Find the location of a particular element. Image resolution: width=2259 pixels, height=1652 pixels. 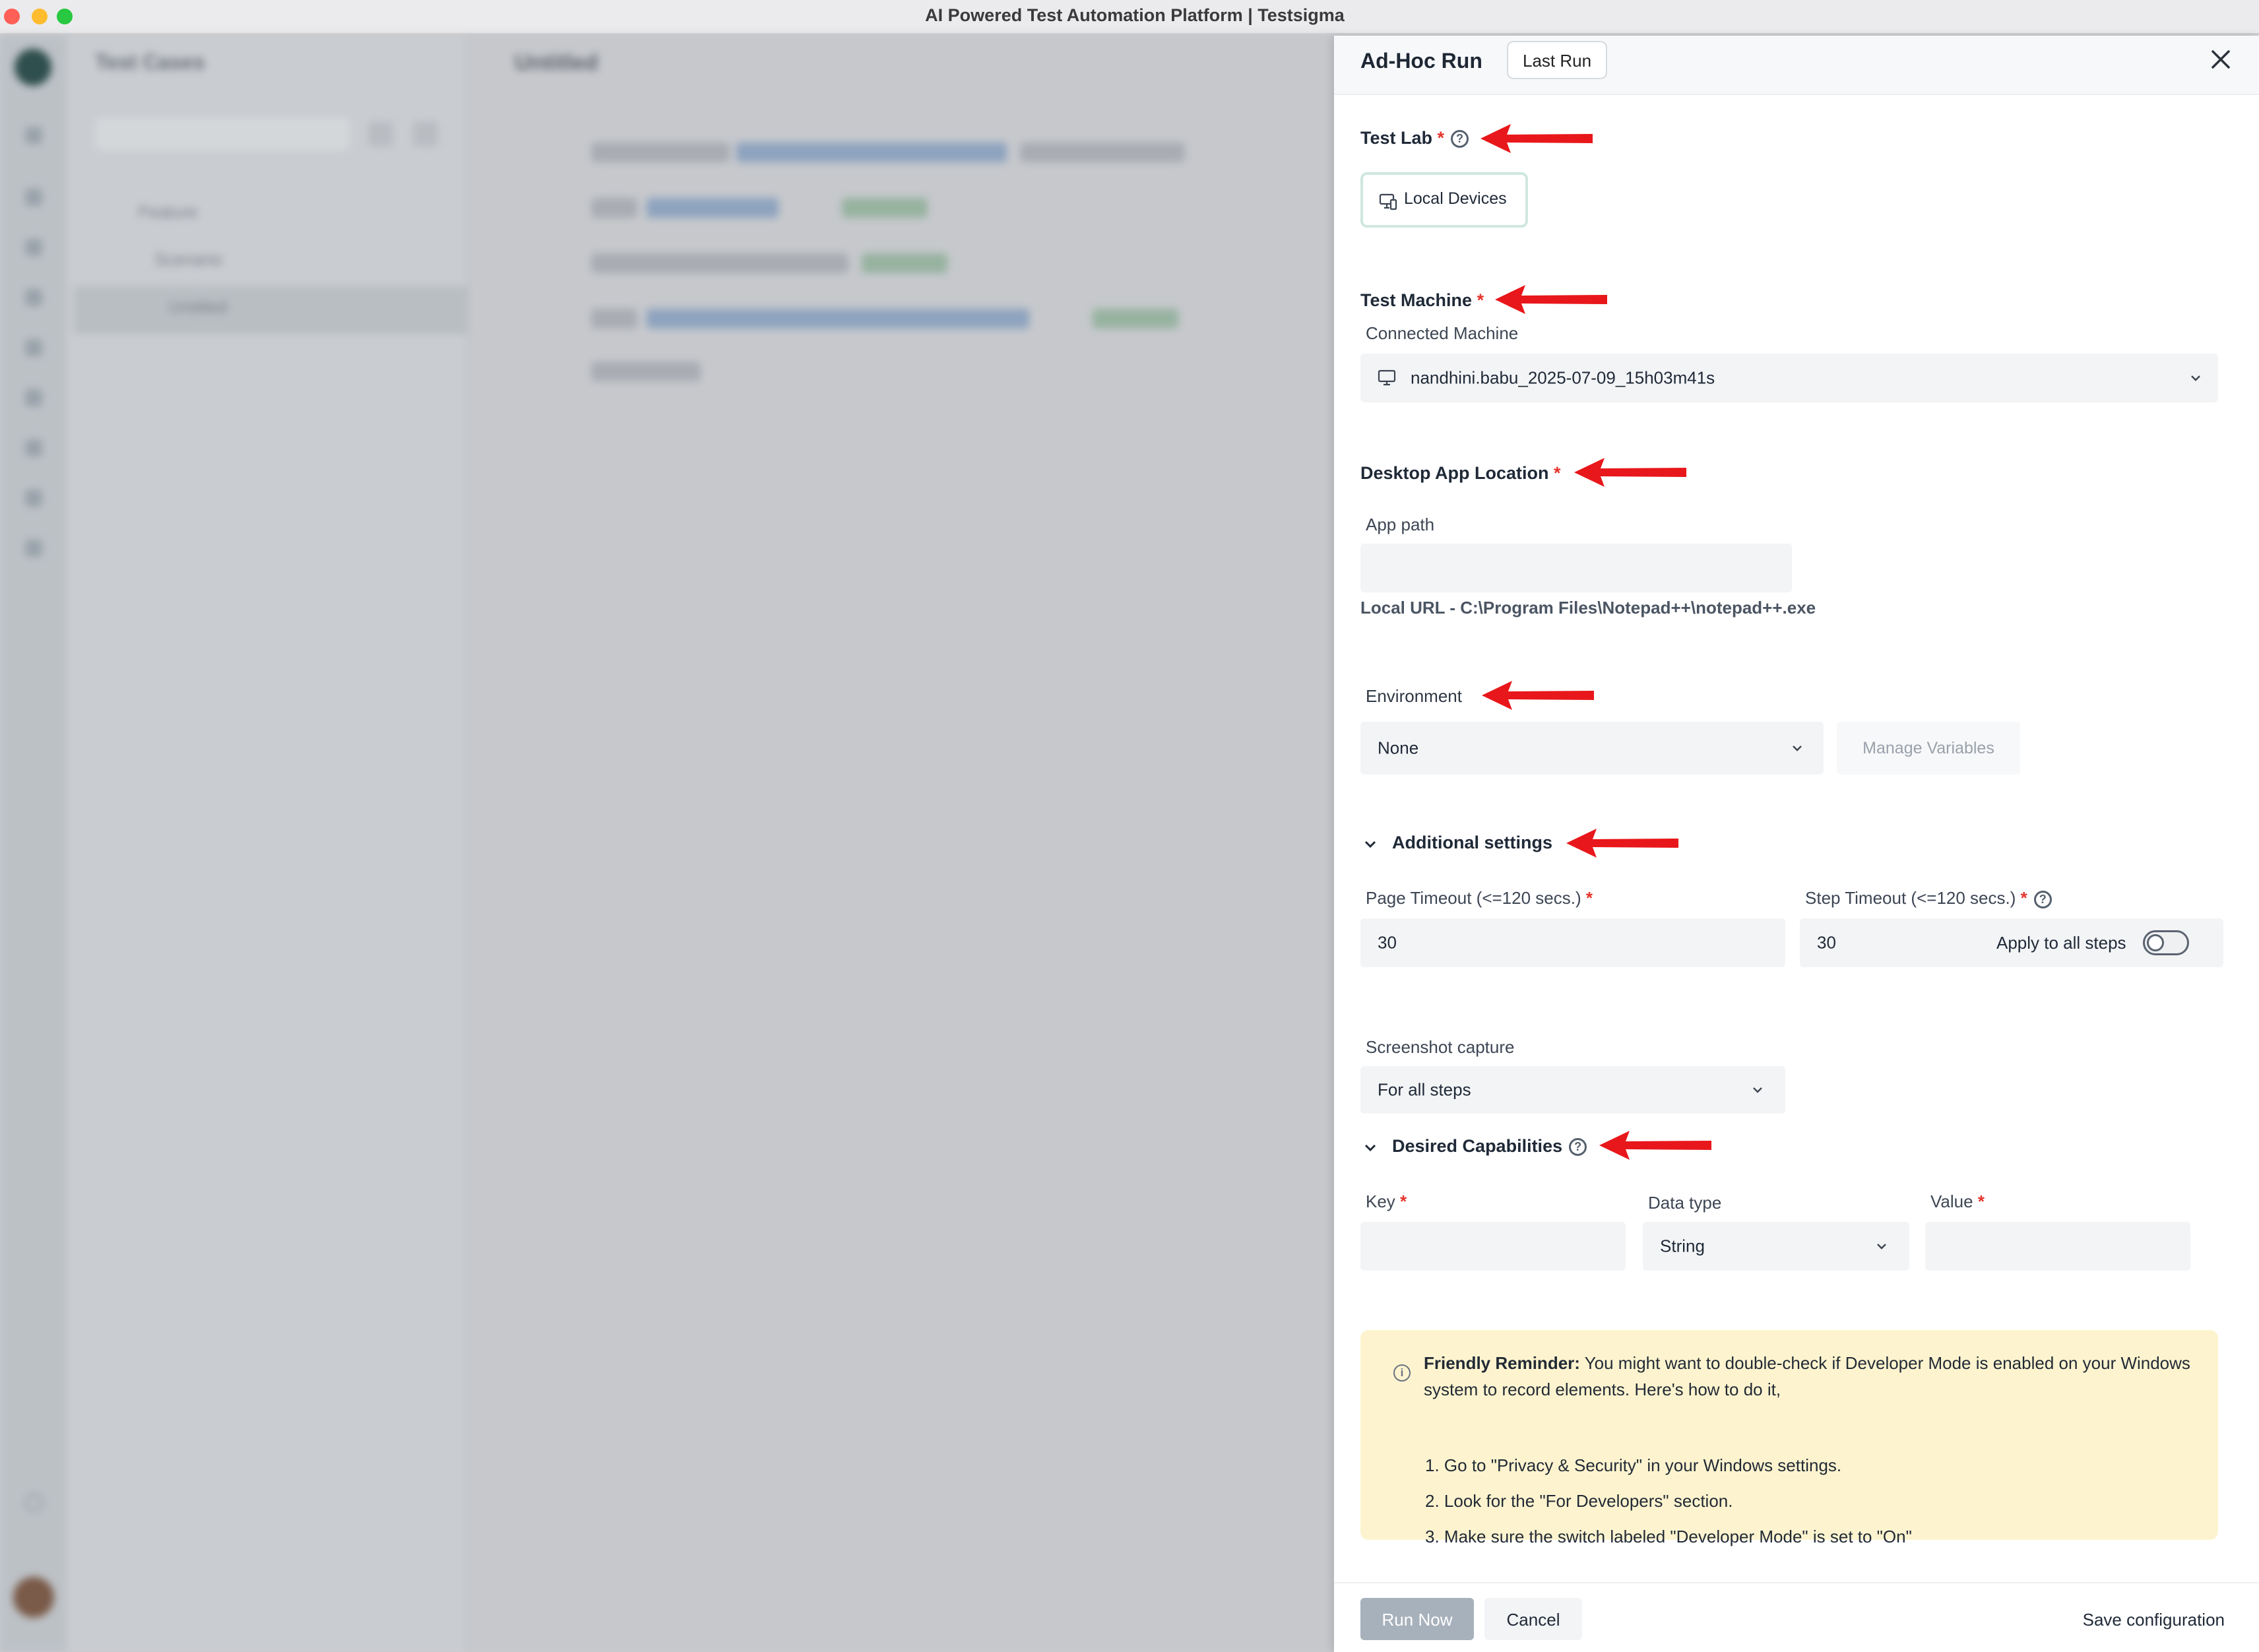

drawer-title: Ad-Hoc Run is located at coordinates (1421, 61).